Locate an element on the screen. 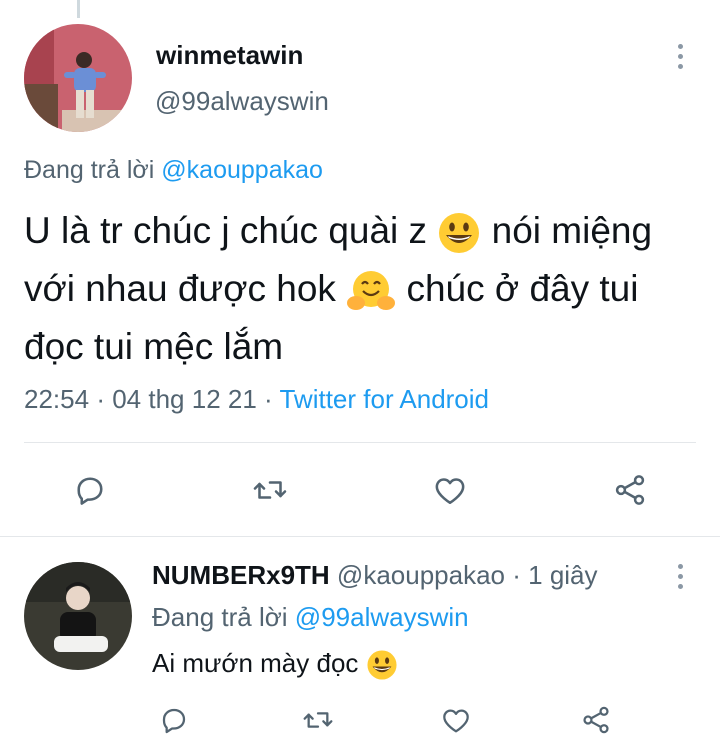  tweet-date: 04 thg 12 21 is located at coordinates (184, 399).